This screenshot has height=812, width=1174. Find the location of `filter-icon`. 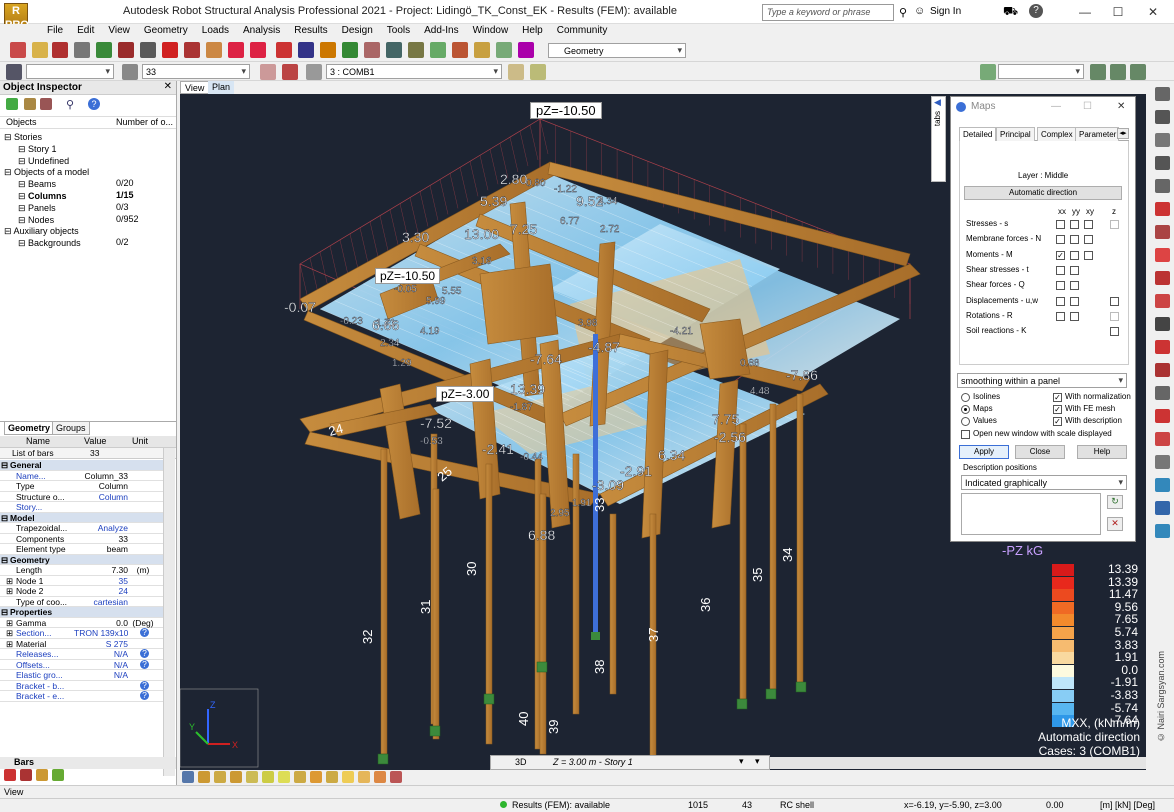

filter-icon is located at coordinates (12, 104).